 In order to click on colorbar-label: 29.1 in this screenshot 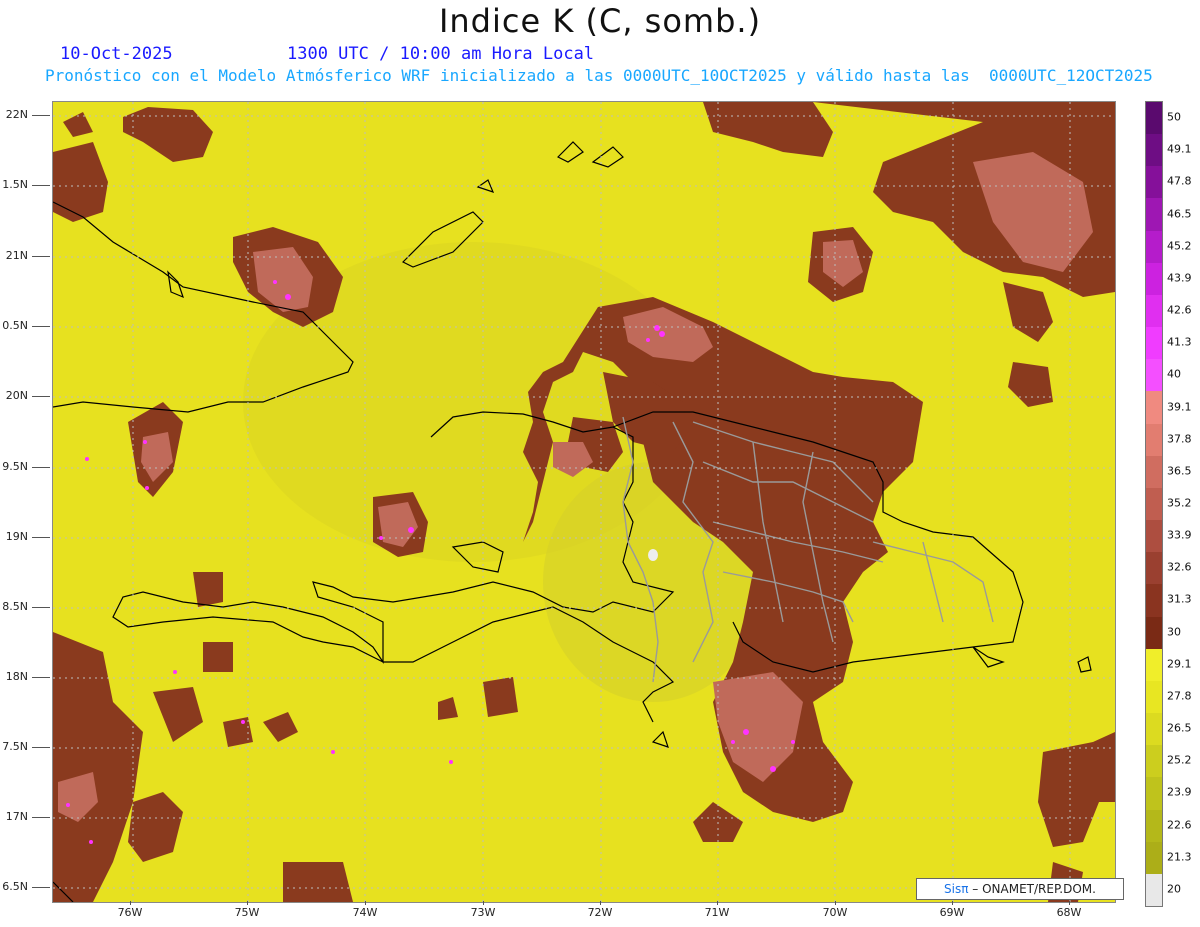, I will do `click(1179, 664)`.